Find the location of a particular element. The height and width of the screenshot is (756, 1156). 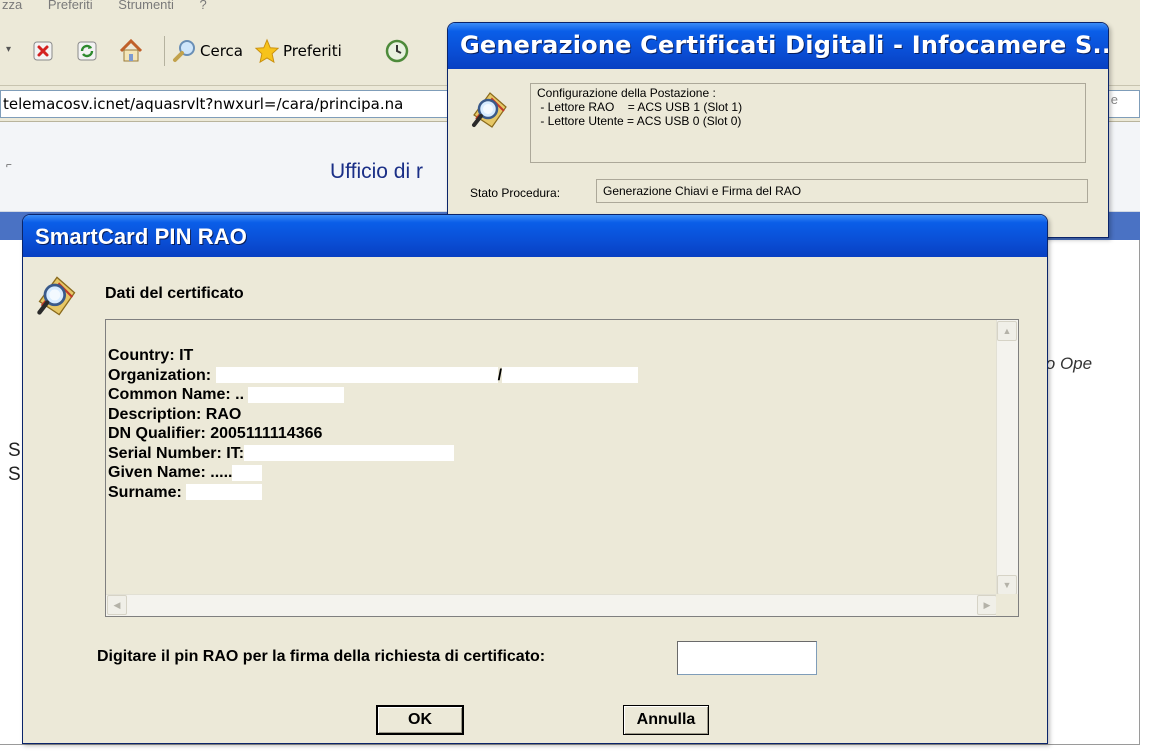

status-label: Stato Procedura: is located at coordinates (515, 193).